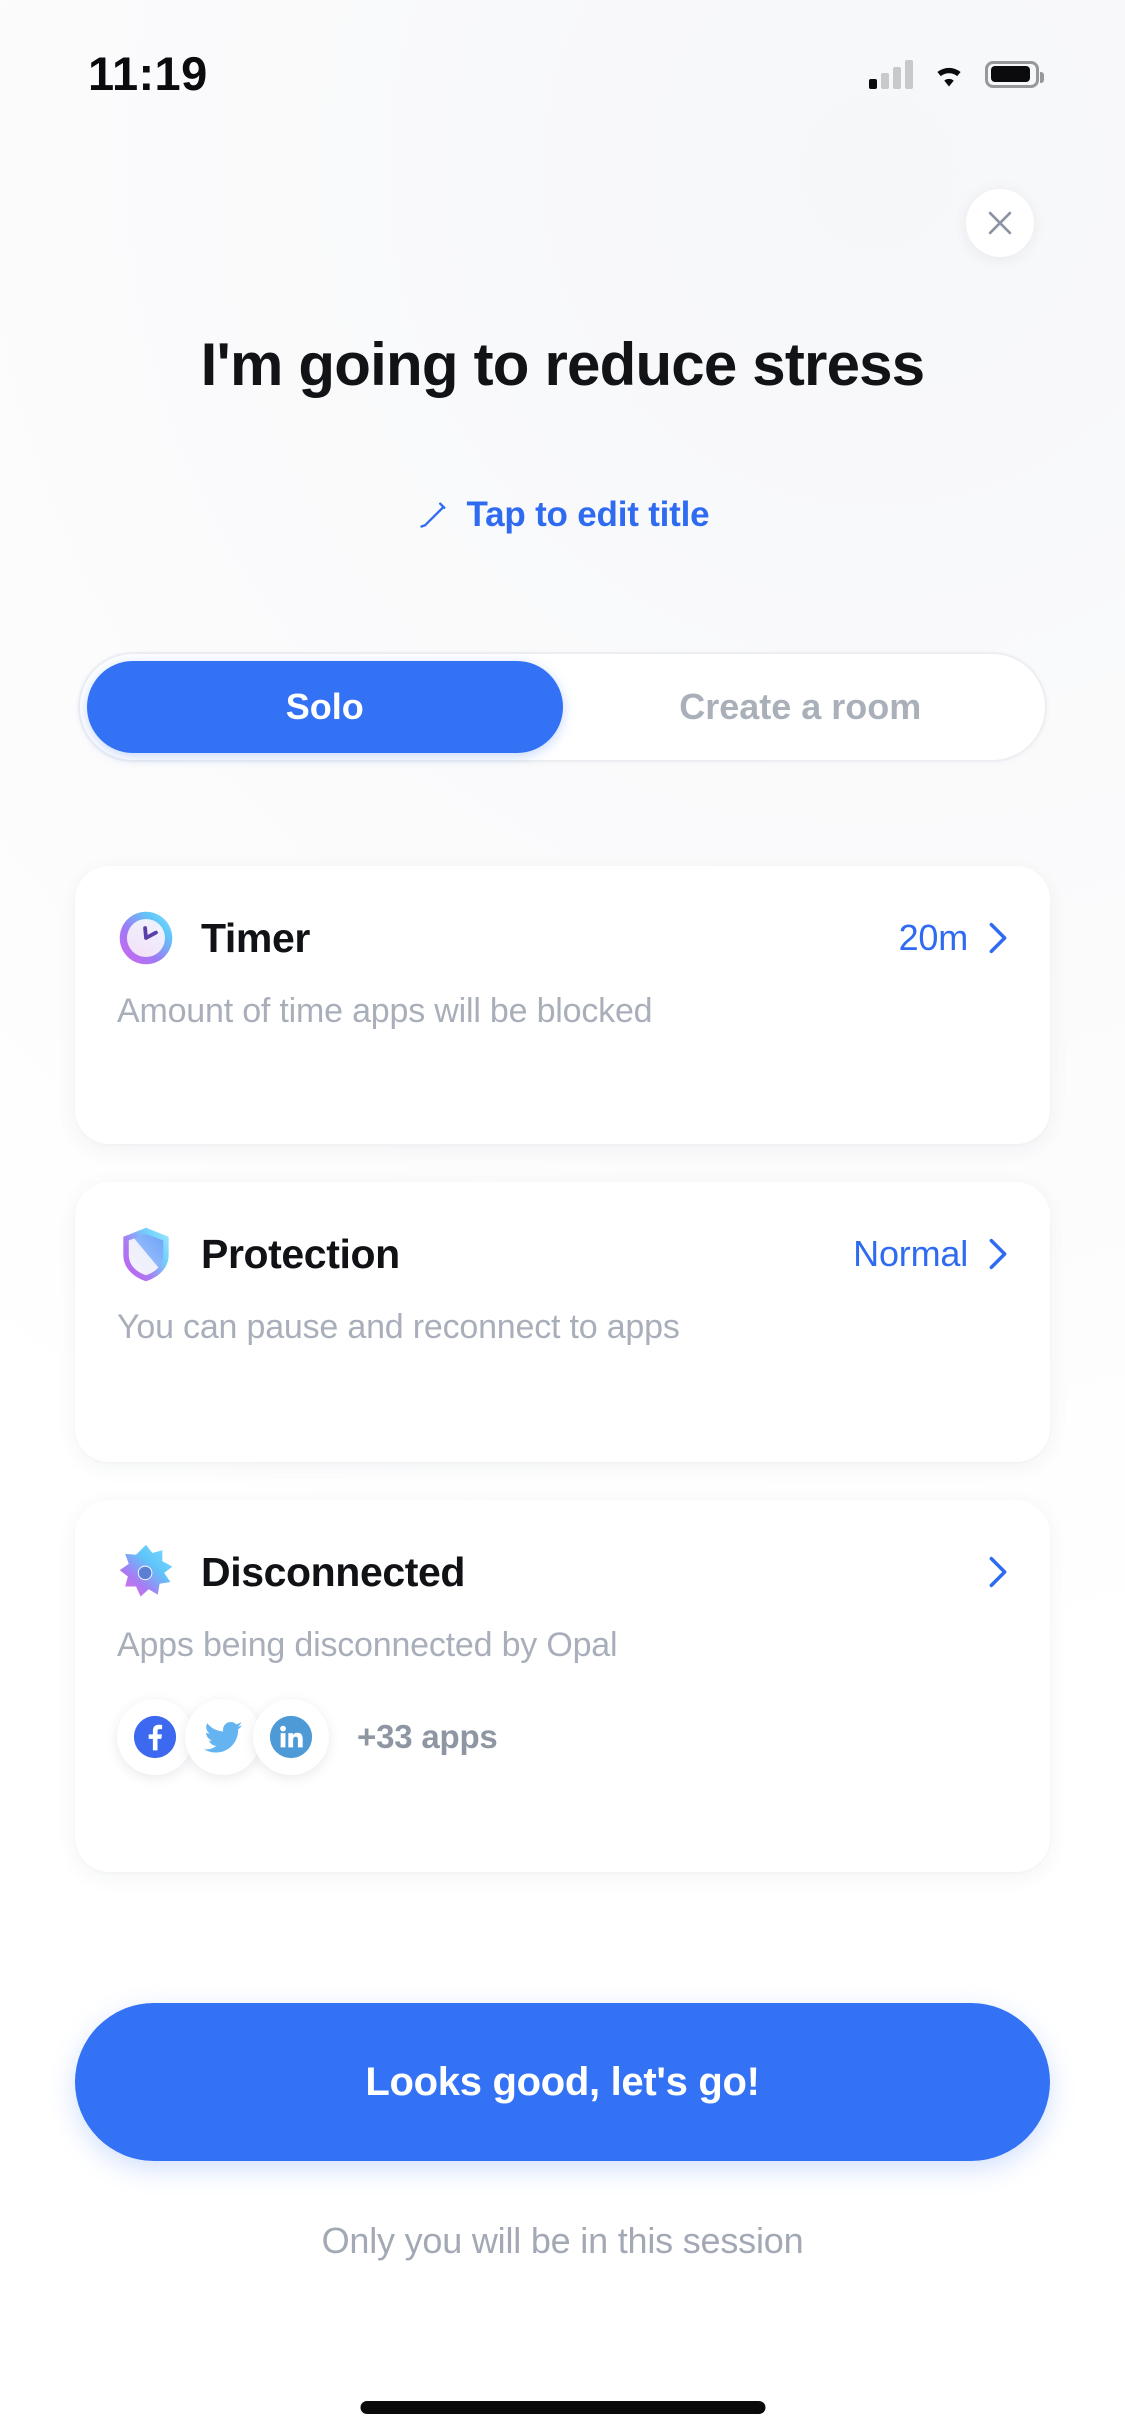 The image size is (1125, 2436). Describe the element at coordinates (146, 938) in the screenshot. I see `clock-icon` at that location.